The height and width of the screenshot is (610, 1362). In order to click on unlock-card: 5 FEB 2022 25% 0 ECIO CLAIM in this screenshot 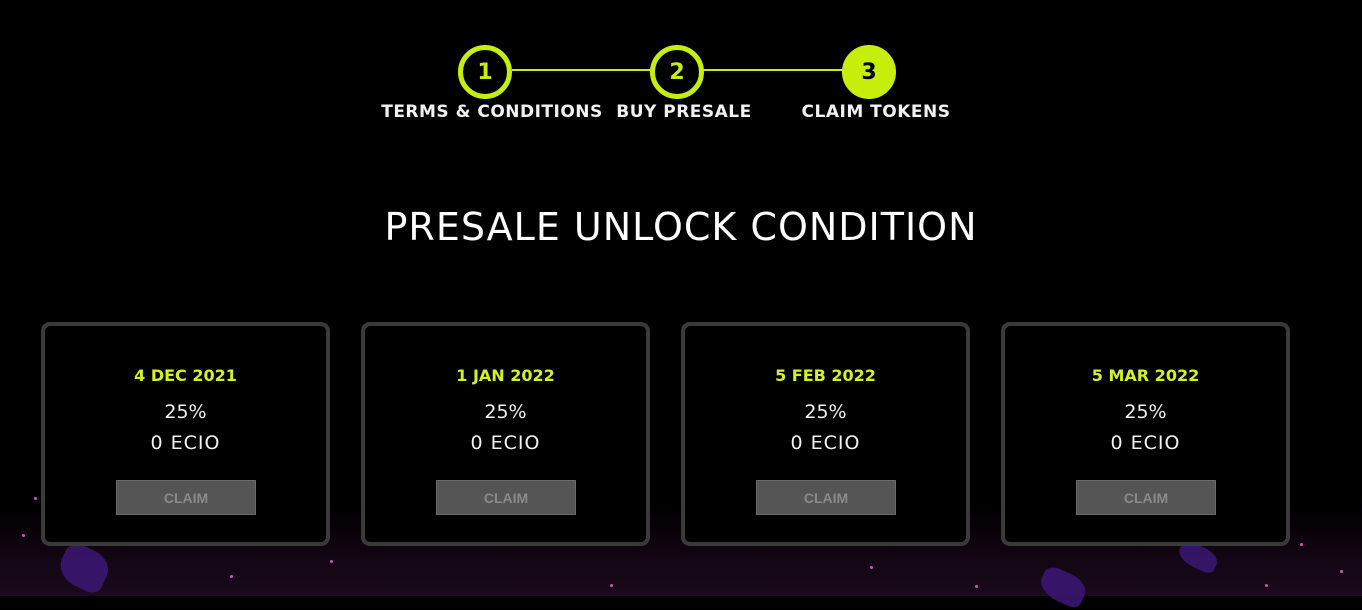, I will do `click(825, 434)`.